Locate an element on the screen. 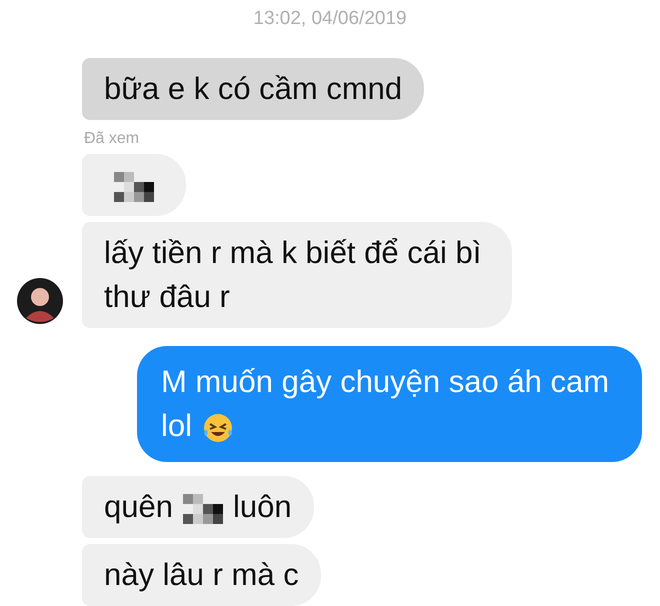 The image size is (660, 606). seen-label: Đã xem is located at coordinates (112, 139).